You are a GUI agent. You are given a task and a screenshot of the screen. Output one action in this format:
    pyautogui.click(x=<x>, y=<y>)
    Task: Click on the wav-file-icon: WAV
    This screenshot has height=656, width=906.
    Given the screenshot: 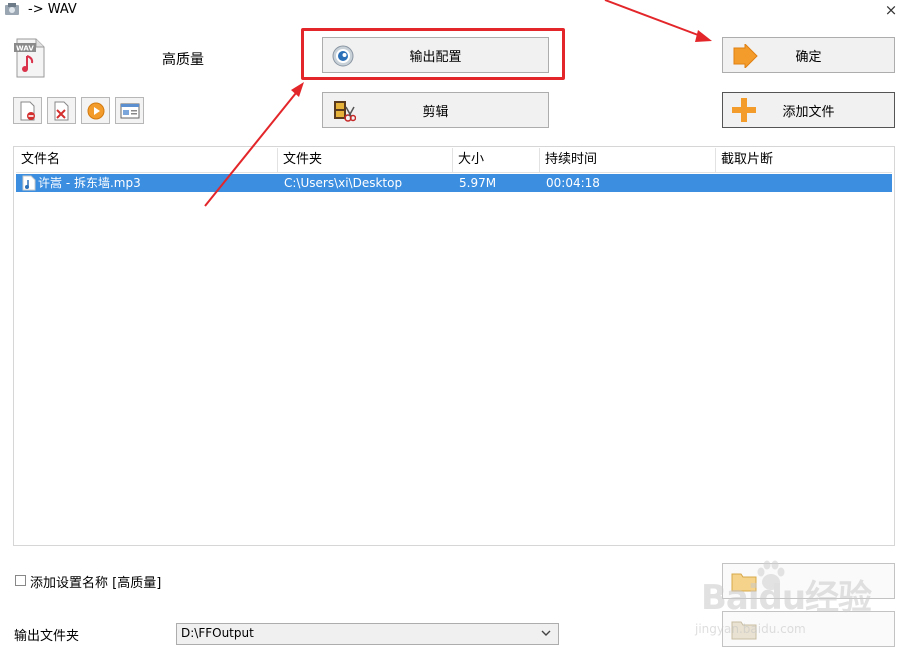 What is the action you would take?
    pyautogui.click(x=29, y=58)
    